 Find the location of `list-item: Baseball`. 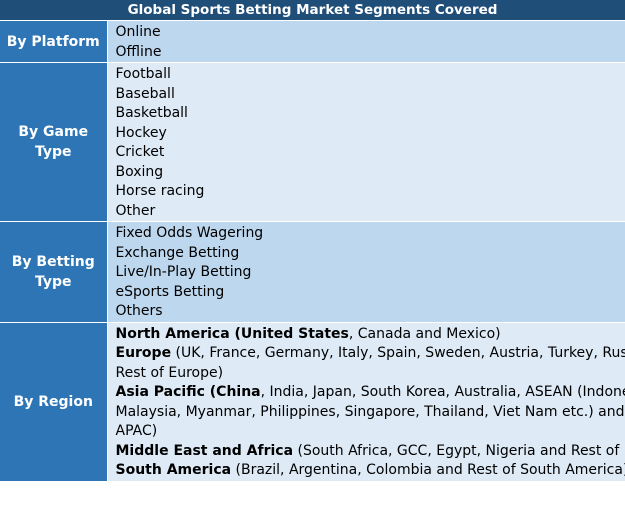

list-item: Baseball is located at coordinates (145, 93).